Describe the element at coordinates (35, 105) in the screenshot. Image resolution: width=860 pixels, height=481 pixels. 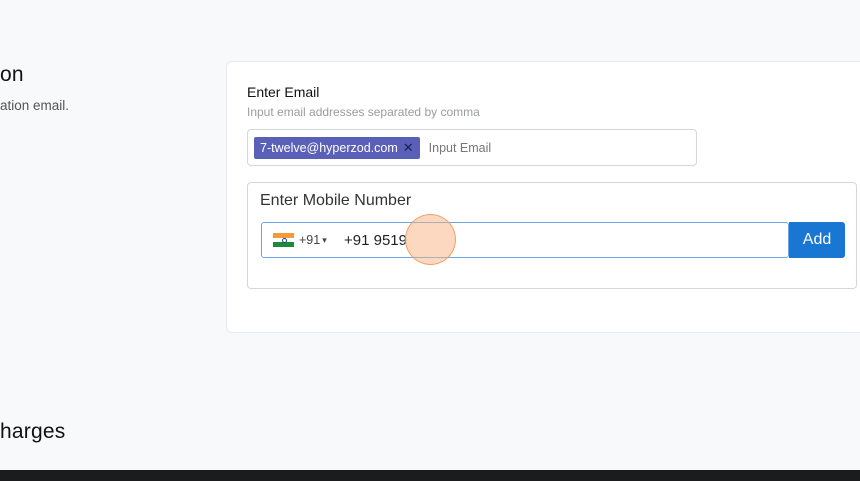
I see `section-description: ation email.` at that location.